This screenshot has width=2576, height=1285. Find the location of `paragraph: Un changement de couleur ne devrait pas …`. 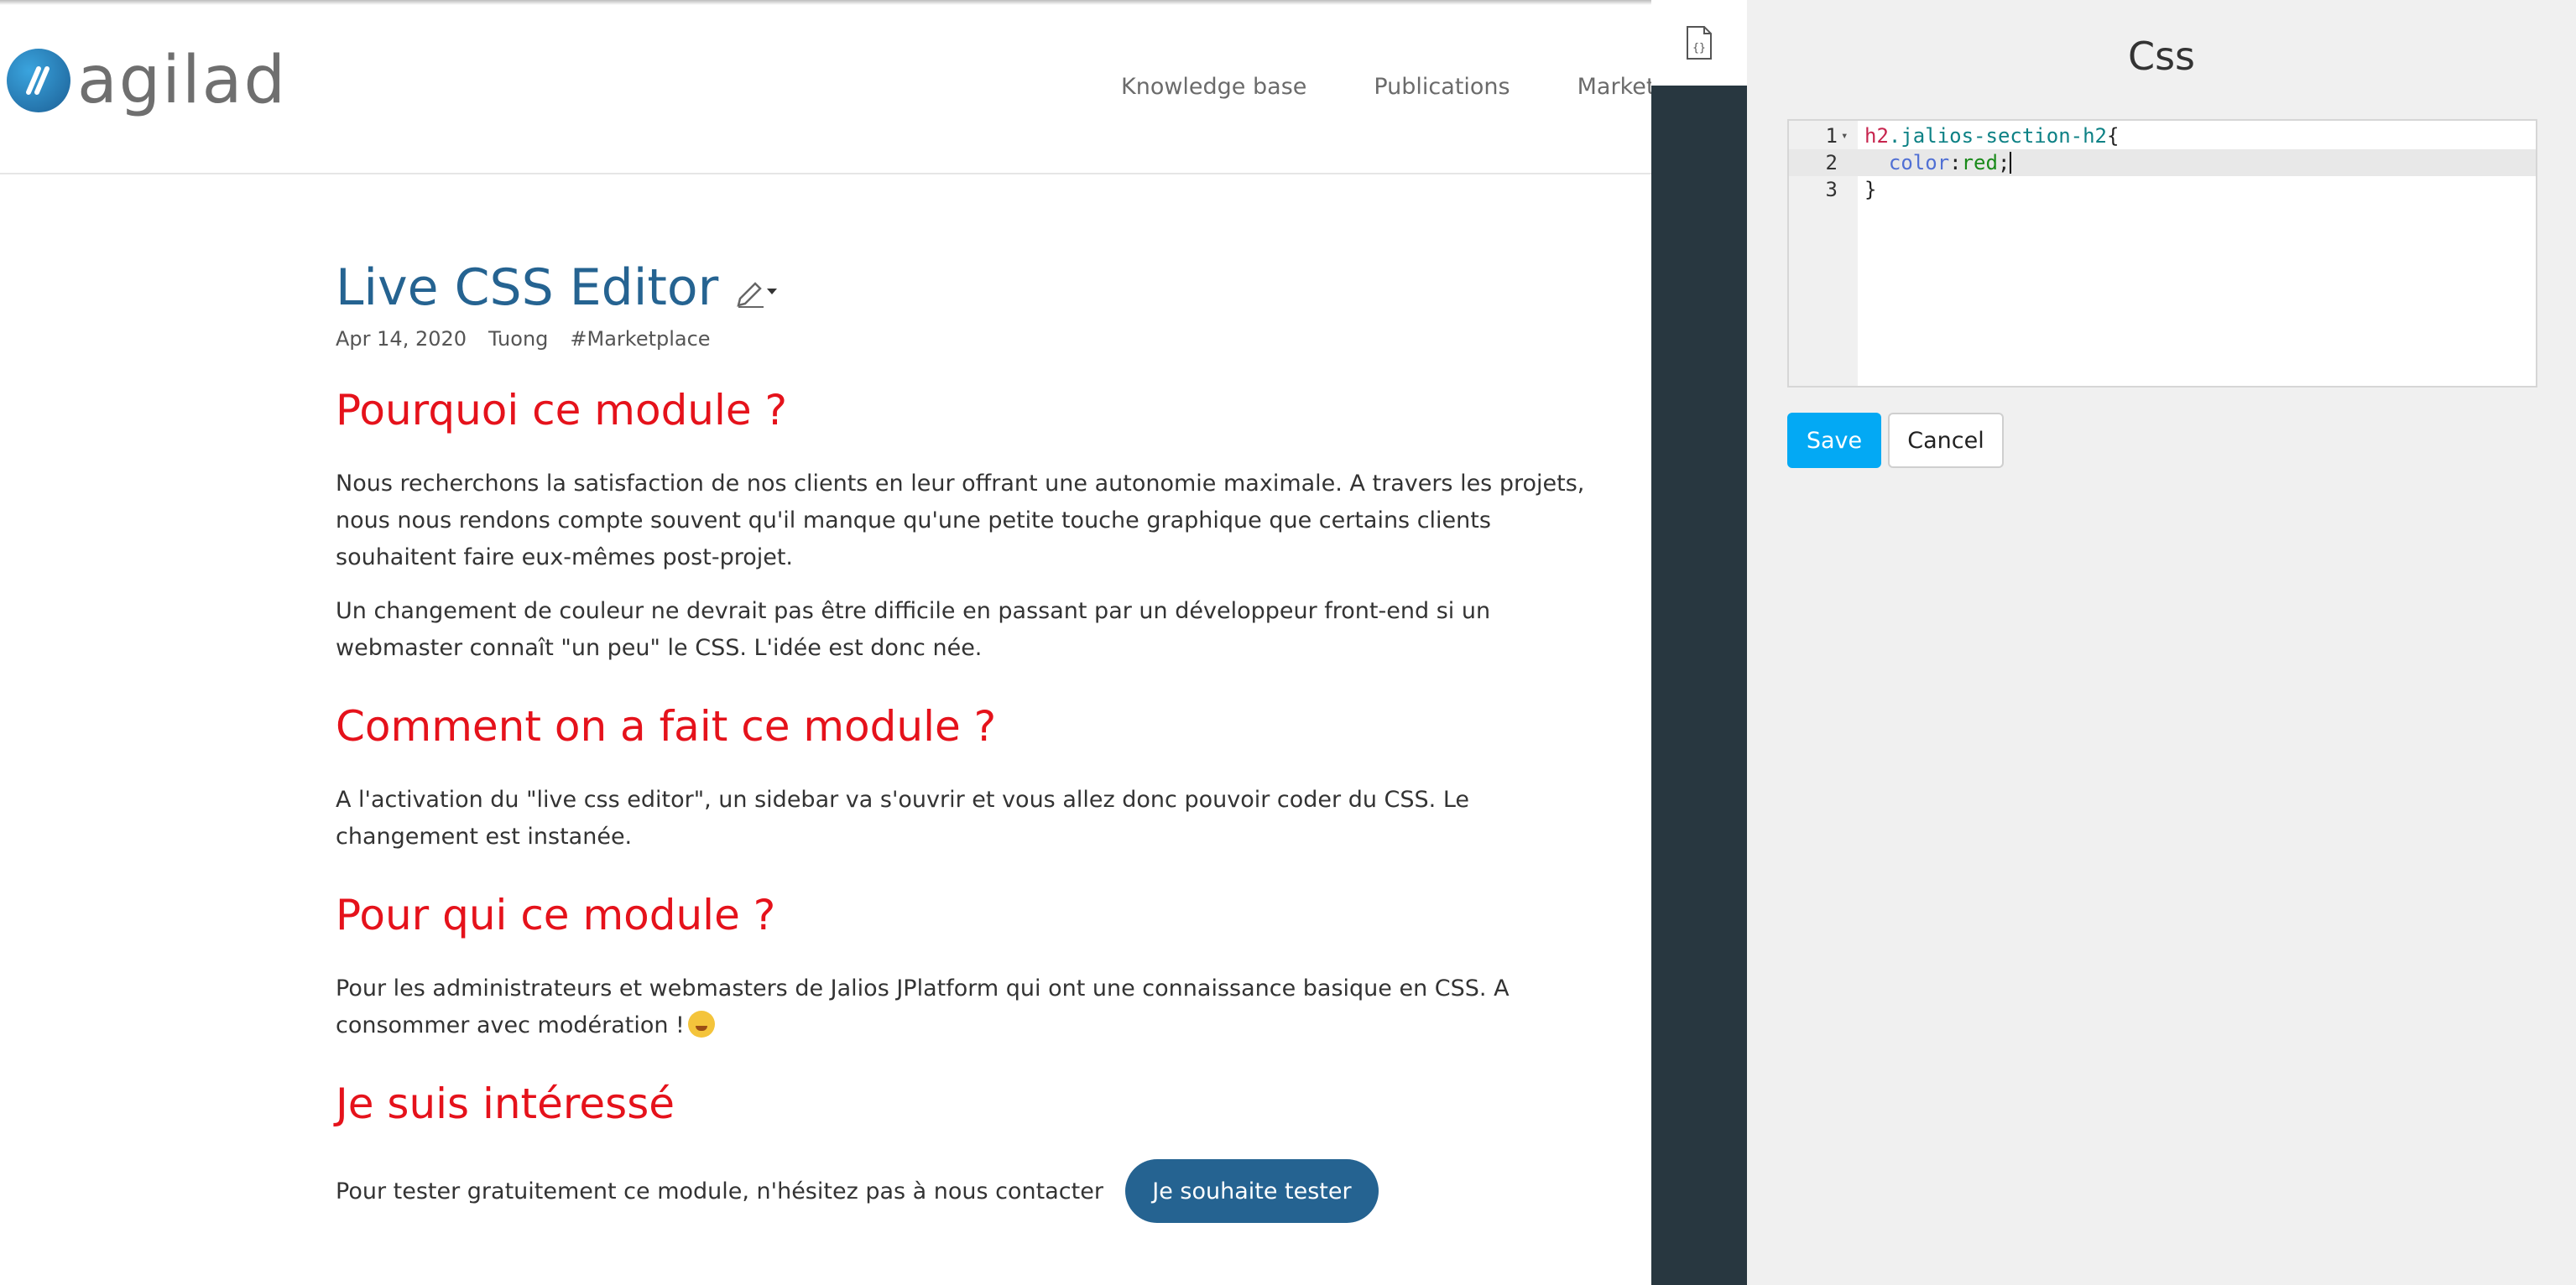

paragraph: Un changement de couleur ne devrait pas … is located at coordinates (913, 629).